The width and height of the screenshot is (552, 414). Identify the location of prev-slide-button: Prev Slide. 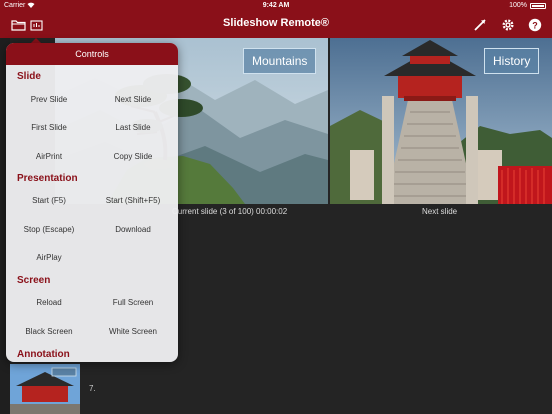
(49, 99).